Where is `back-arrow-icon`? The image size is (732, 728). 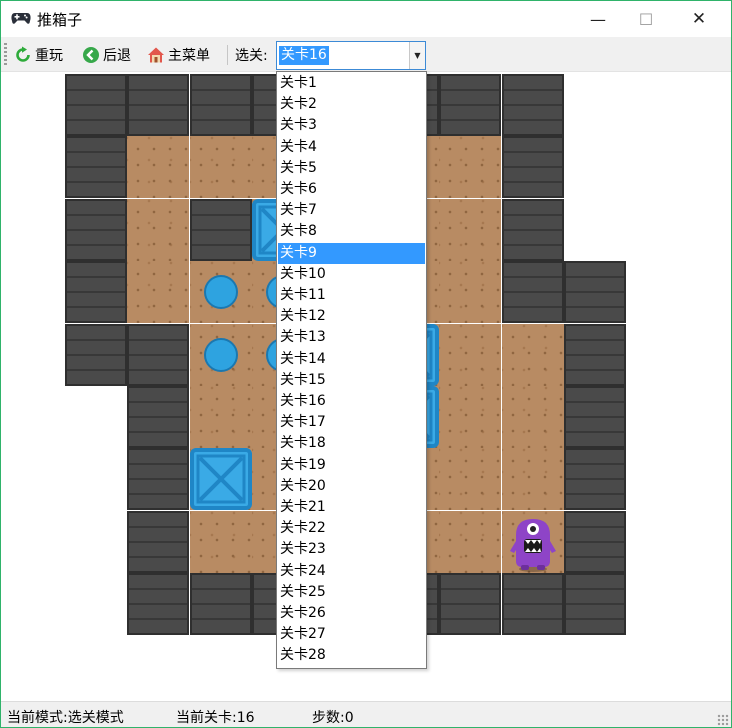
back-arrow-icon is located at coordinates (91, 55).